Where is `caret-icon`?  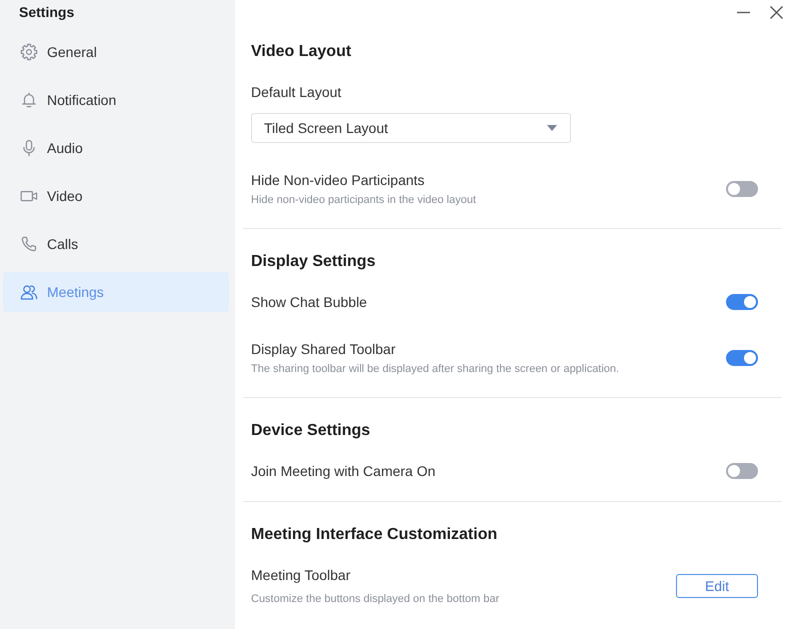 caret-icon is located at coordinates (552, 128).